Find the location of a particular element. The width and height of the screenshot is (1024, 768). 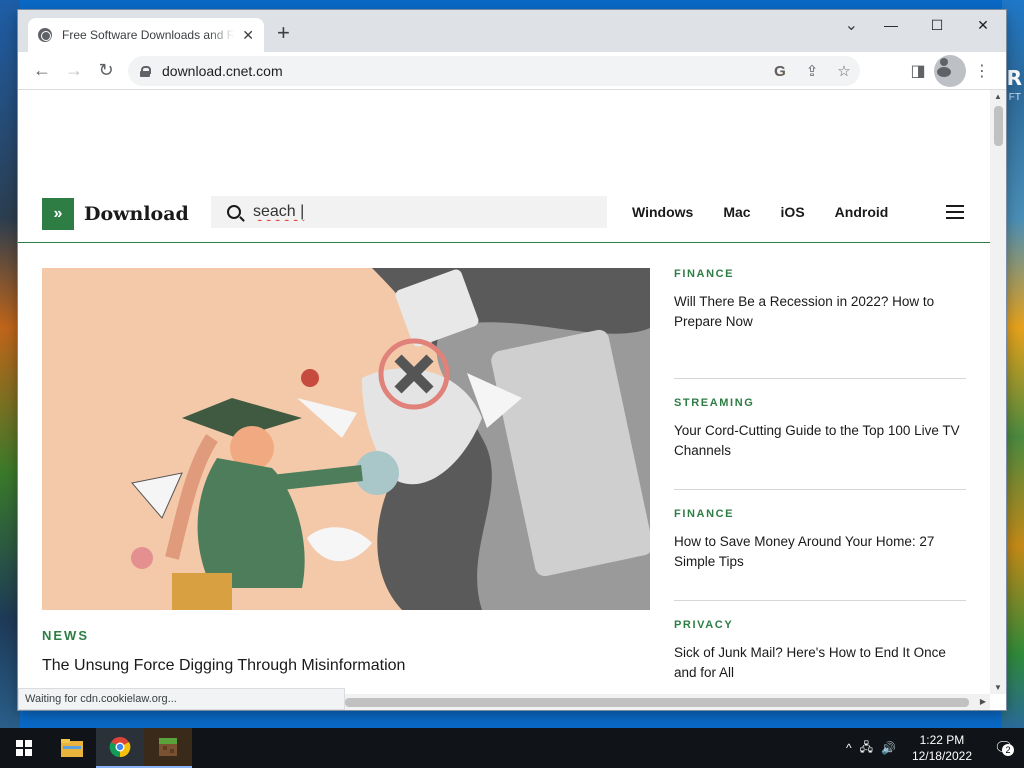

system-tray: ^ 🖧 🔊 1:22 PM 12/18/2022 🗨2 is located at coordinates (935, 748).